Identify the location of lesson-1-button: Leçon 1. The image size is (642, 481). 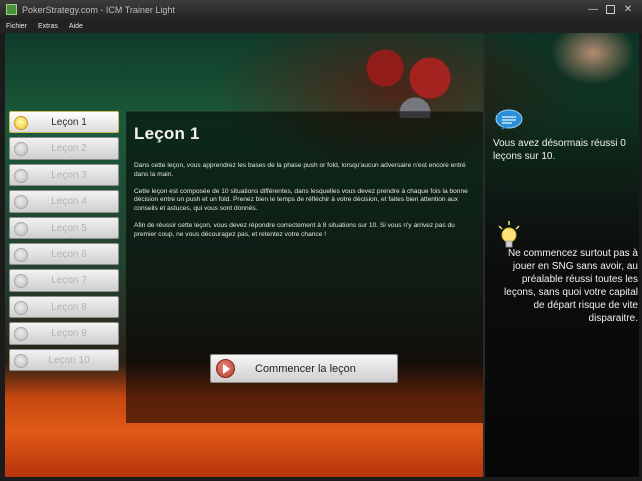
(64, 122).